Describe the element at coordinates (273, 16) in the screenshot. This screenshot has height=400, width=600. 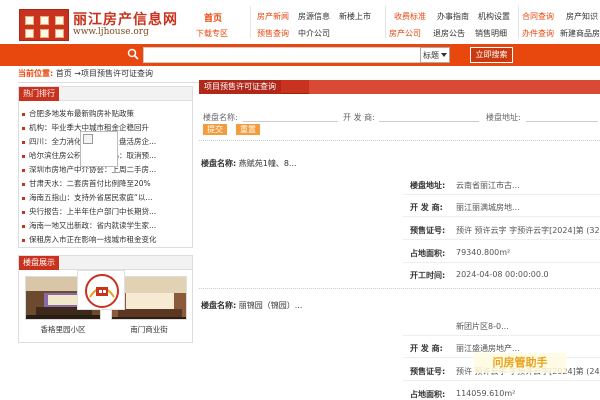
I see `nav-news: 房产新闻` at that location.